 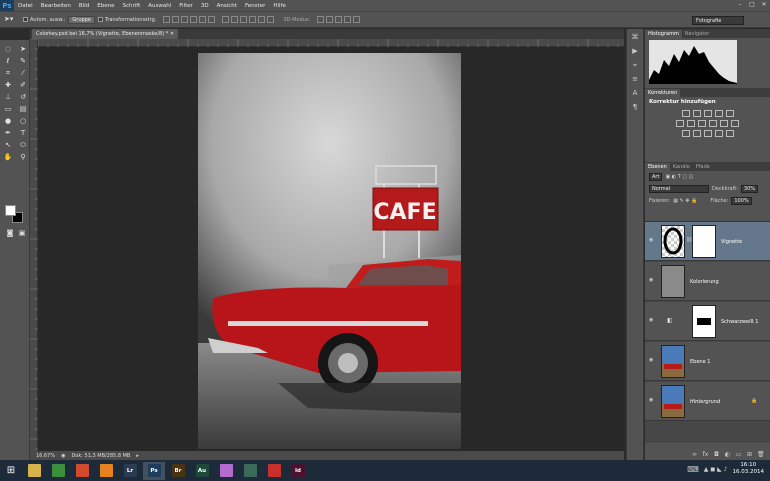 What do you see at coordinates (226, 19) in the screenshot?
I see `distribute-top-icon` at bounding box center [226, 19].